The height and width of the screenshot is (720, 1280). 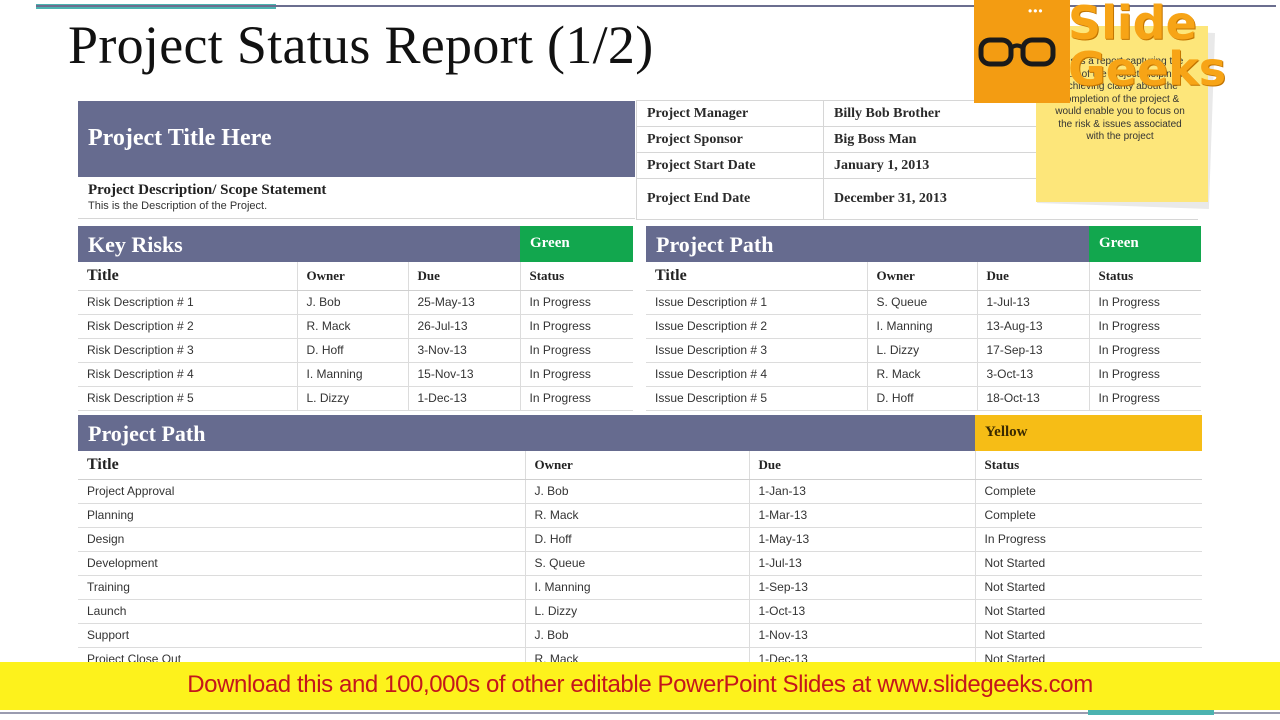 I want to click on row-due: 18-Oct-13, so click(x=1032, y=398).